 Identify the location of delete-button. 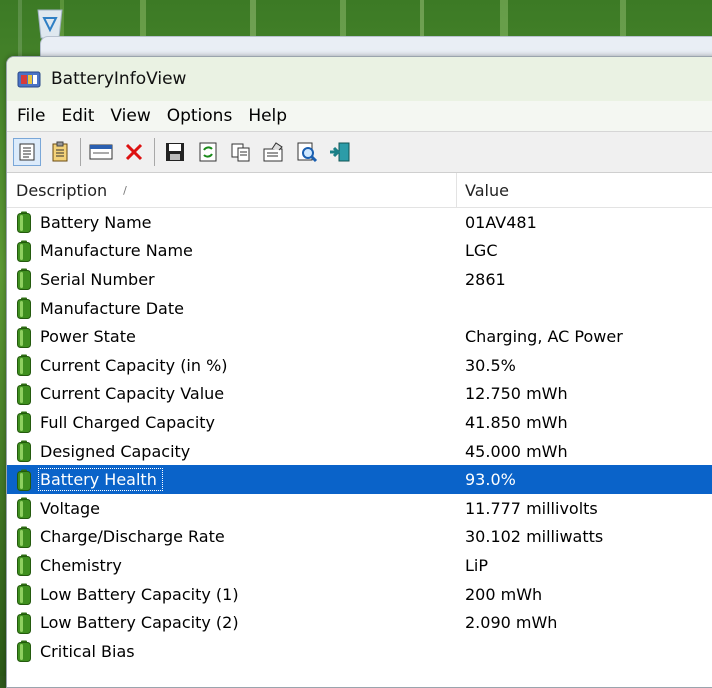
(134, 152).